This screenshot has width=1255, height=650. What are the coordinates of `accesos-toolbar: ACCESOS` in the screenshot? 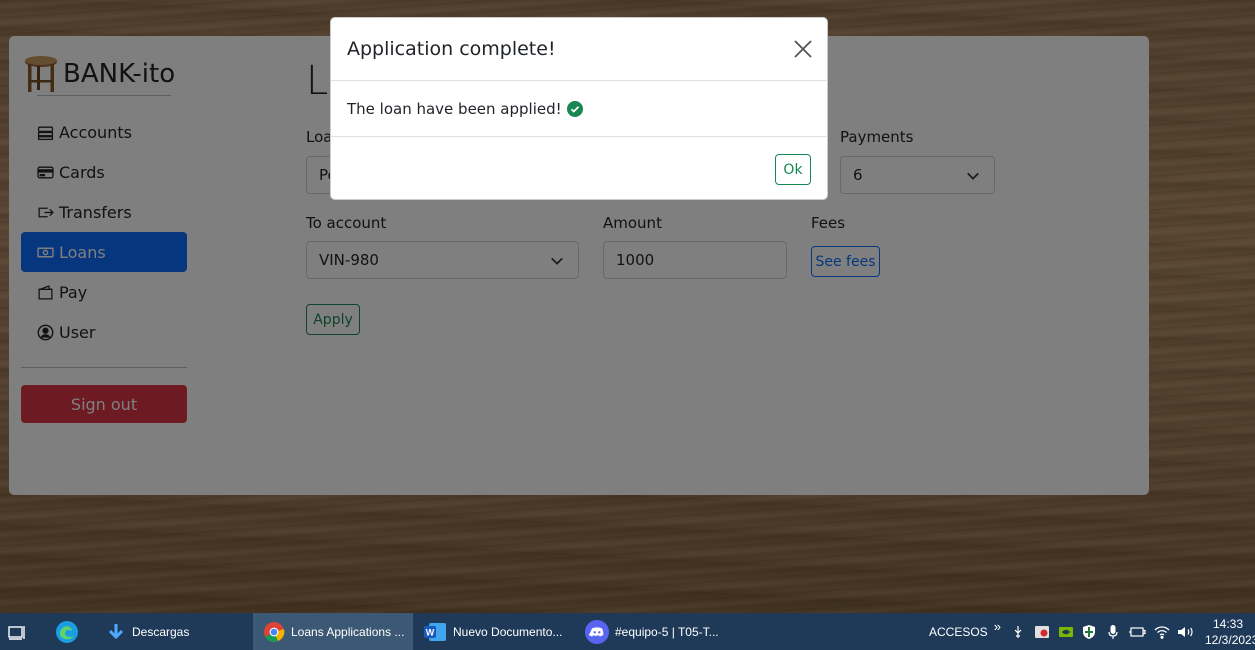 It's located at (958, 632).